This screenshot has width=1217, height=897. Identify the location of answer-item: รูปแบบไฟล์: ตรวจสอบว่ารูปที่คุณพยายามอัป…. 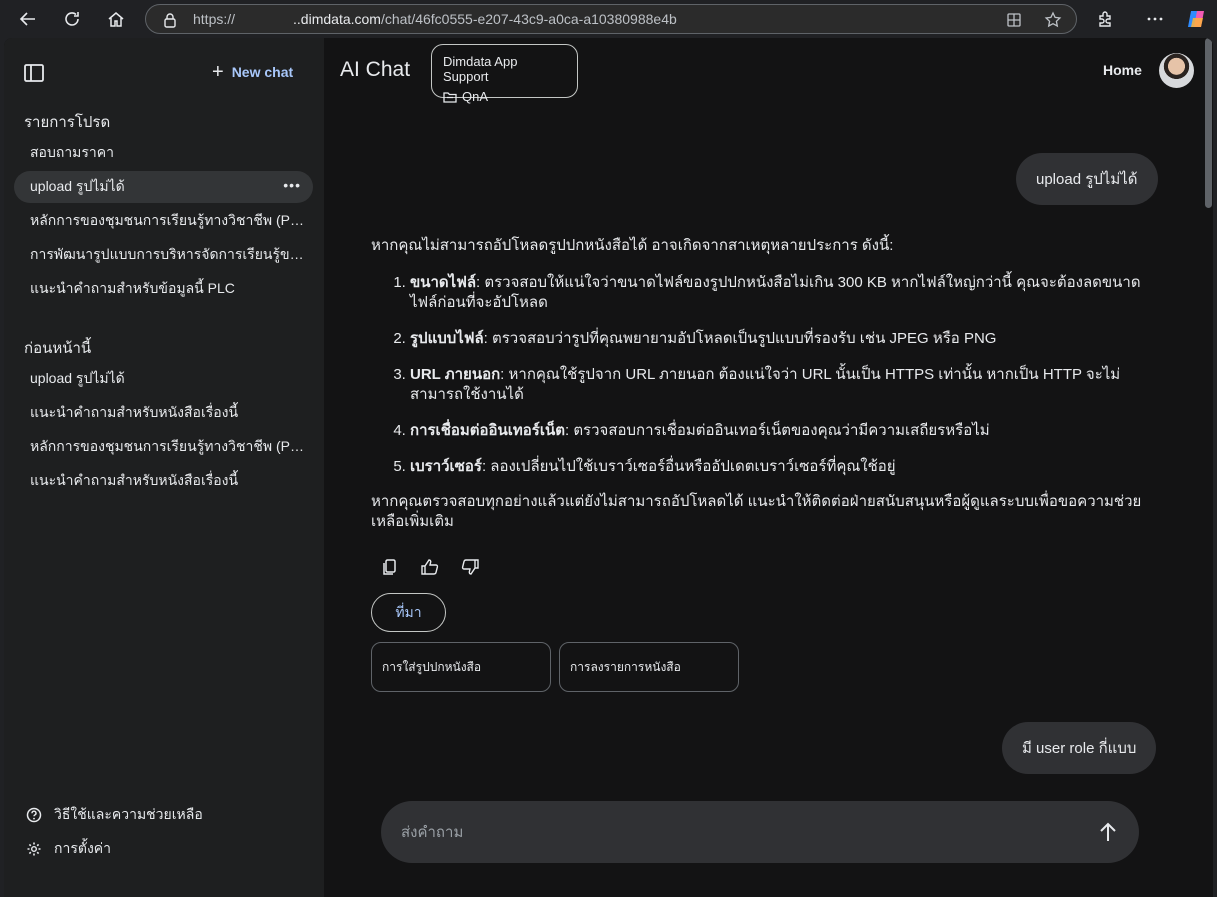
(785, 339).